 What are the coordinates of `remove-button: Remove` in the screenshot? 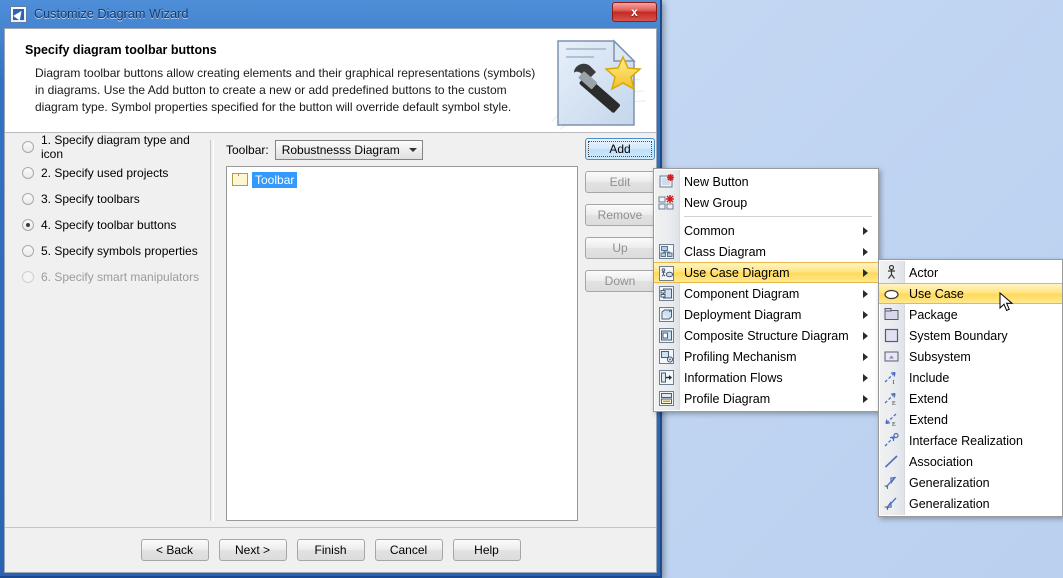 It's located at (620, 215).